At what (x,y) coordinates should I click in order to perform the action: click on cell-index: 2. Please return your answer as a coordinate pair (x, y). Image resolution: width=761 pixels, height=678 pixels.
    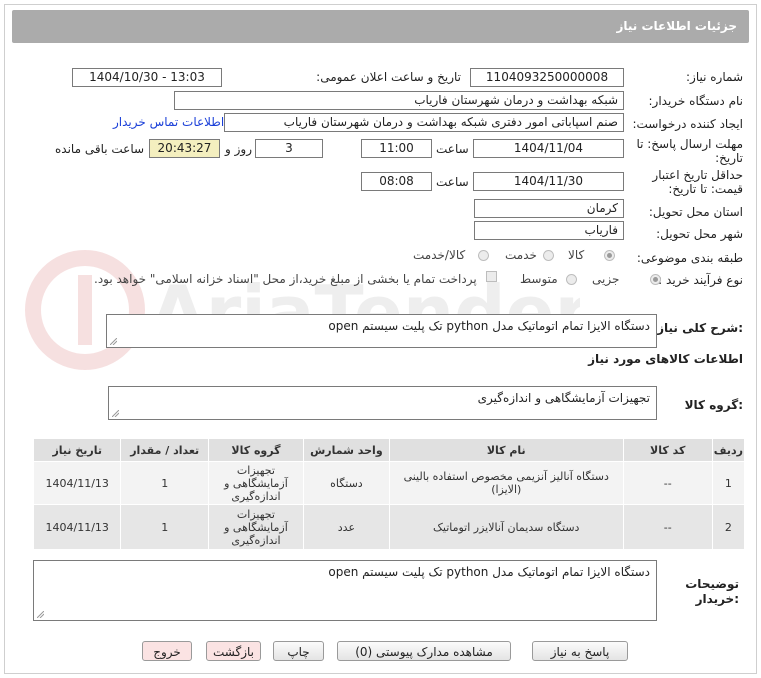
    Looking at the image, I should click on (728, 527).